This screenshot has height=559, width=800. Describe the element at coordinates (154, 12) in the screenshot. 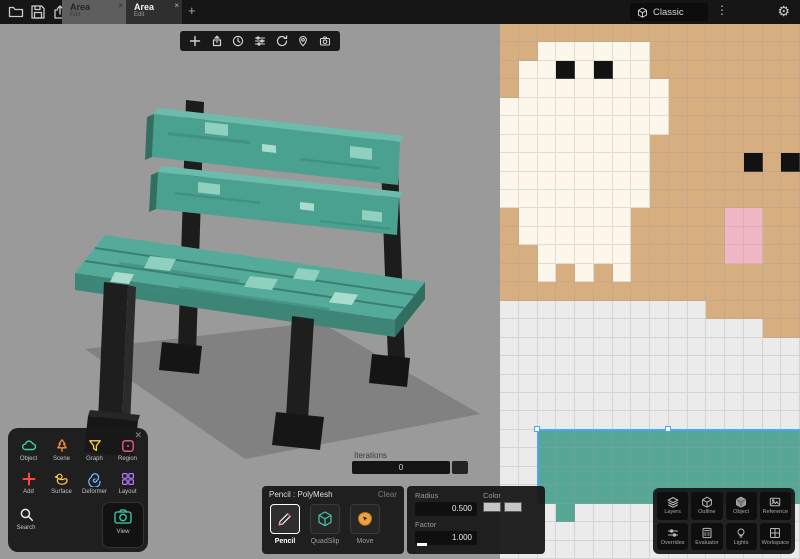

I see `tab-area-2: Area Edit ×` at that location.